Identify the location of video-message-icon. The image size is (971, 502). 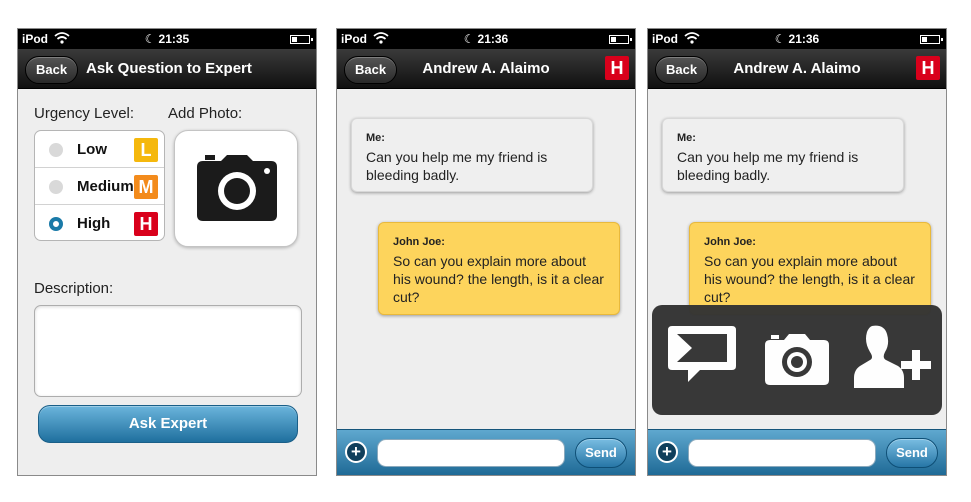
(702, 355).